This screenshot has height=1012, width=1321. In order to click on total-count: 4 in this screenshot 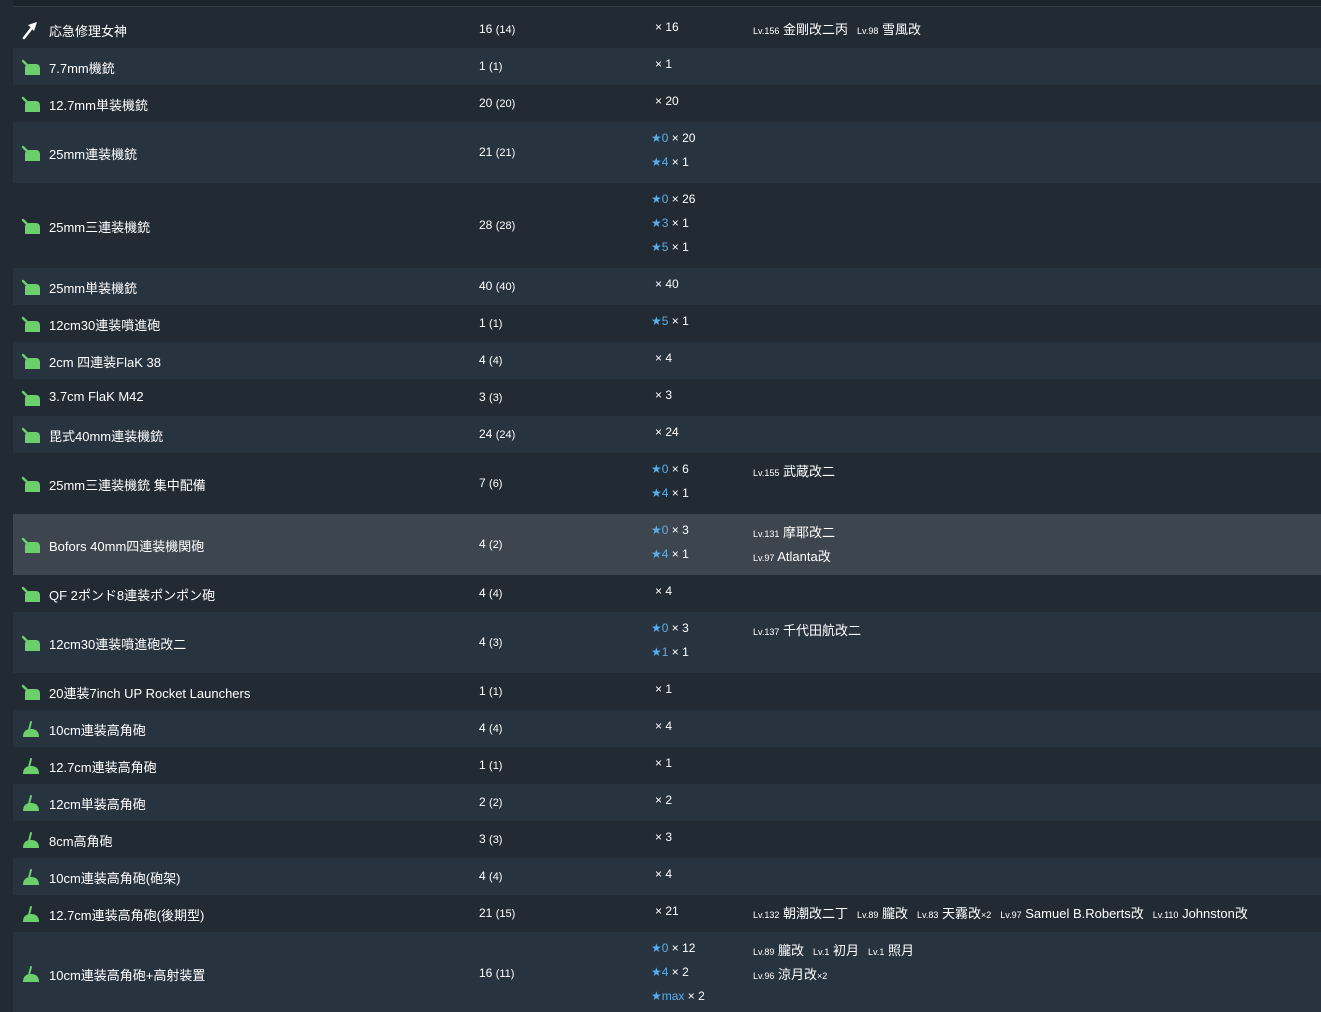, I will do `click(482, 359)`.